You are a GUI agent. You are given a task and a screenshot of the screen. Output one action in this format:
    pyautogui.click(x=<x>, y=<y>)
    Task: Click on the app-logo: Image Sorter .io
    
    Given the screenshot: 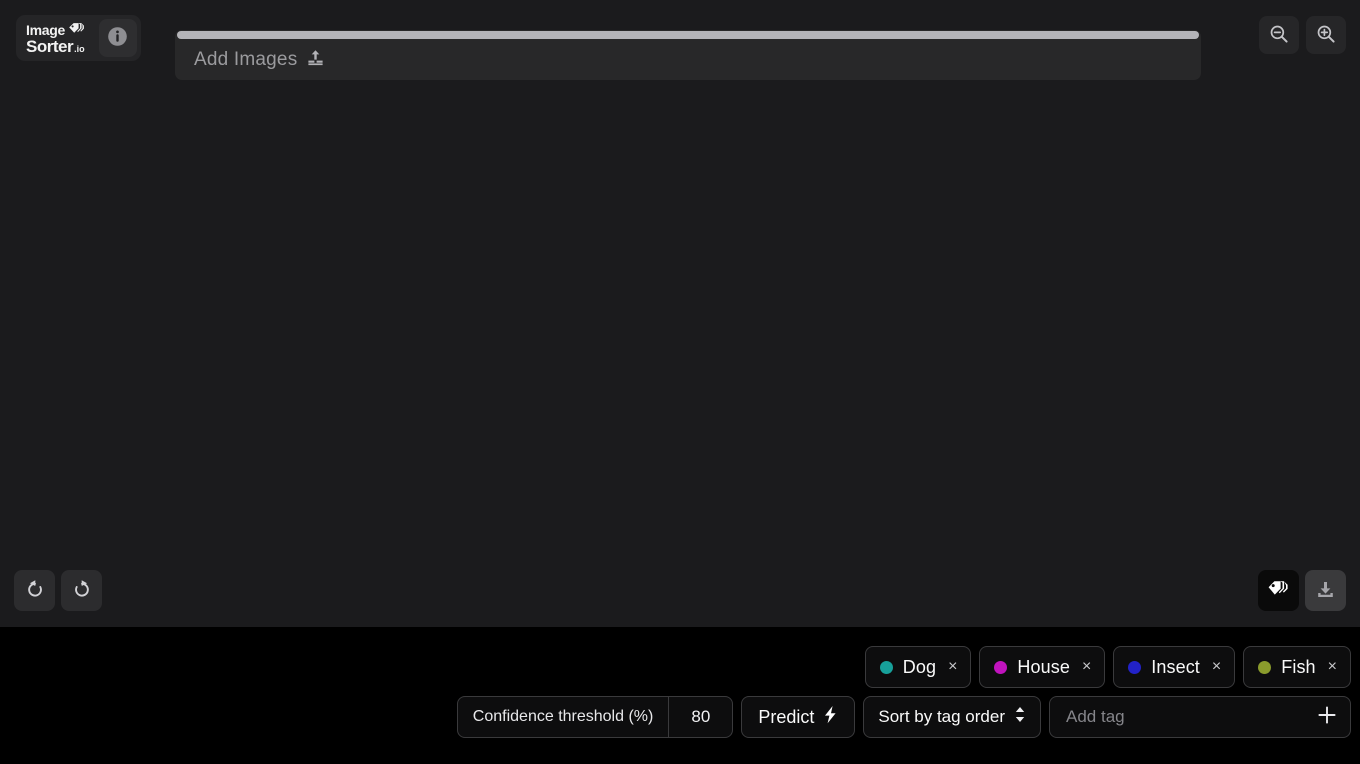 What is the action you would take?
    pyautogui.click(x=56, y=38)
    